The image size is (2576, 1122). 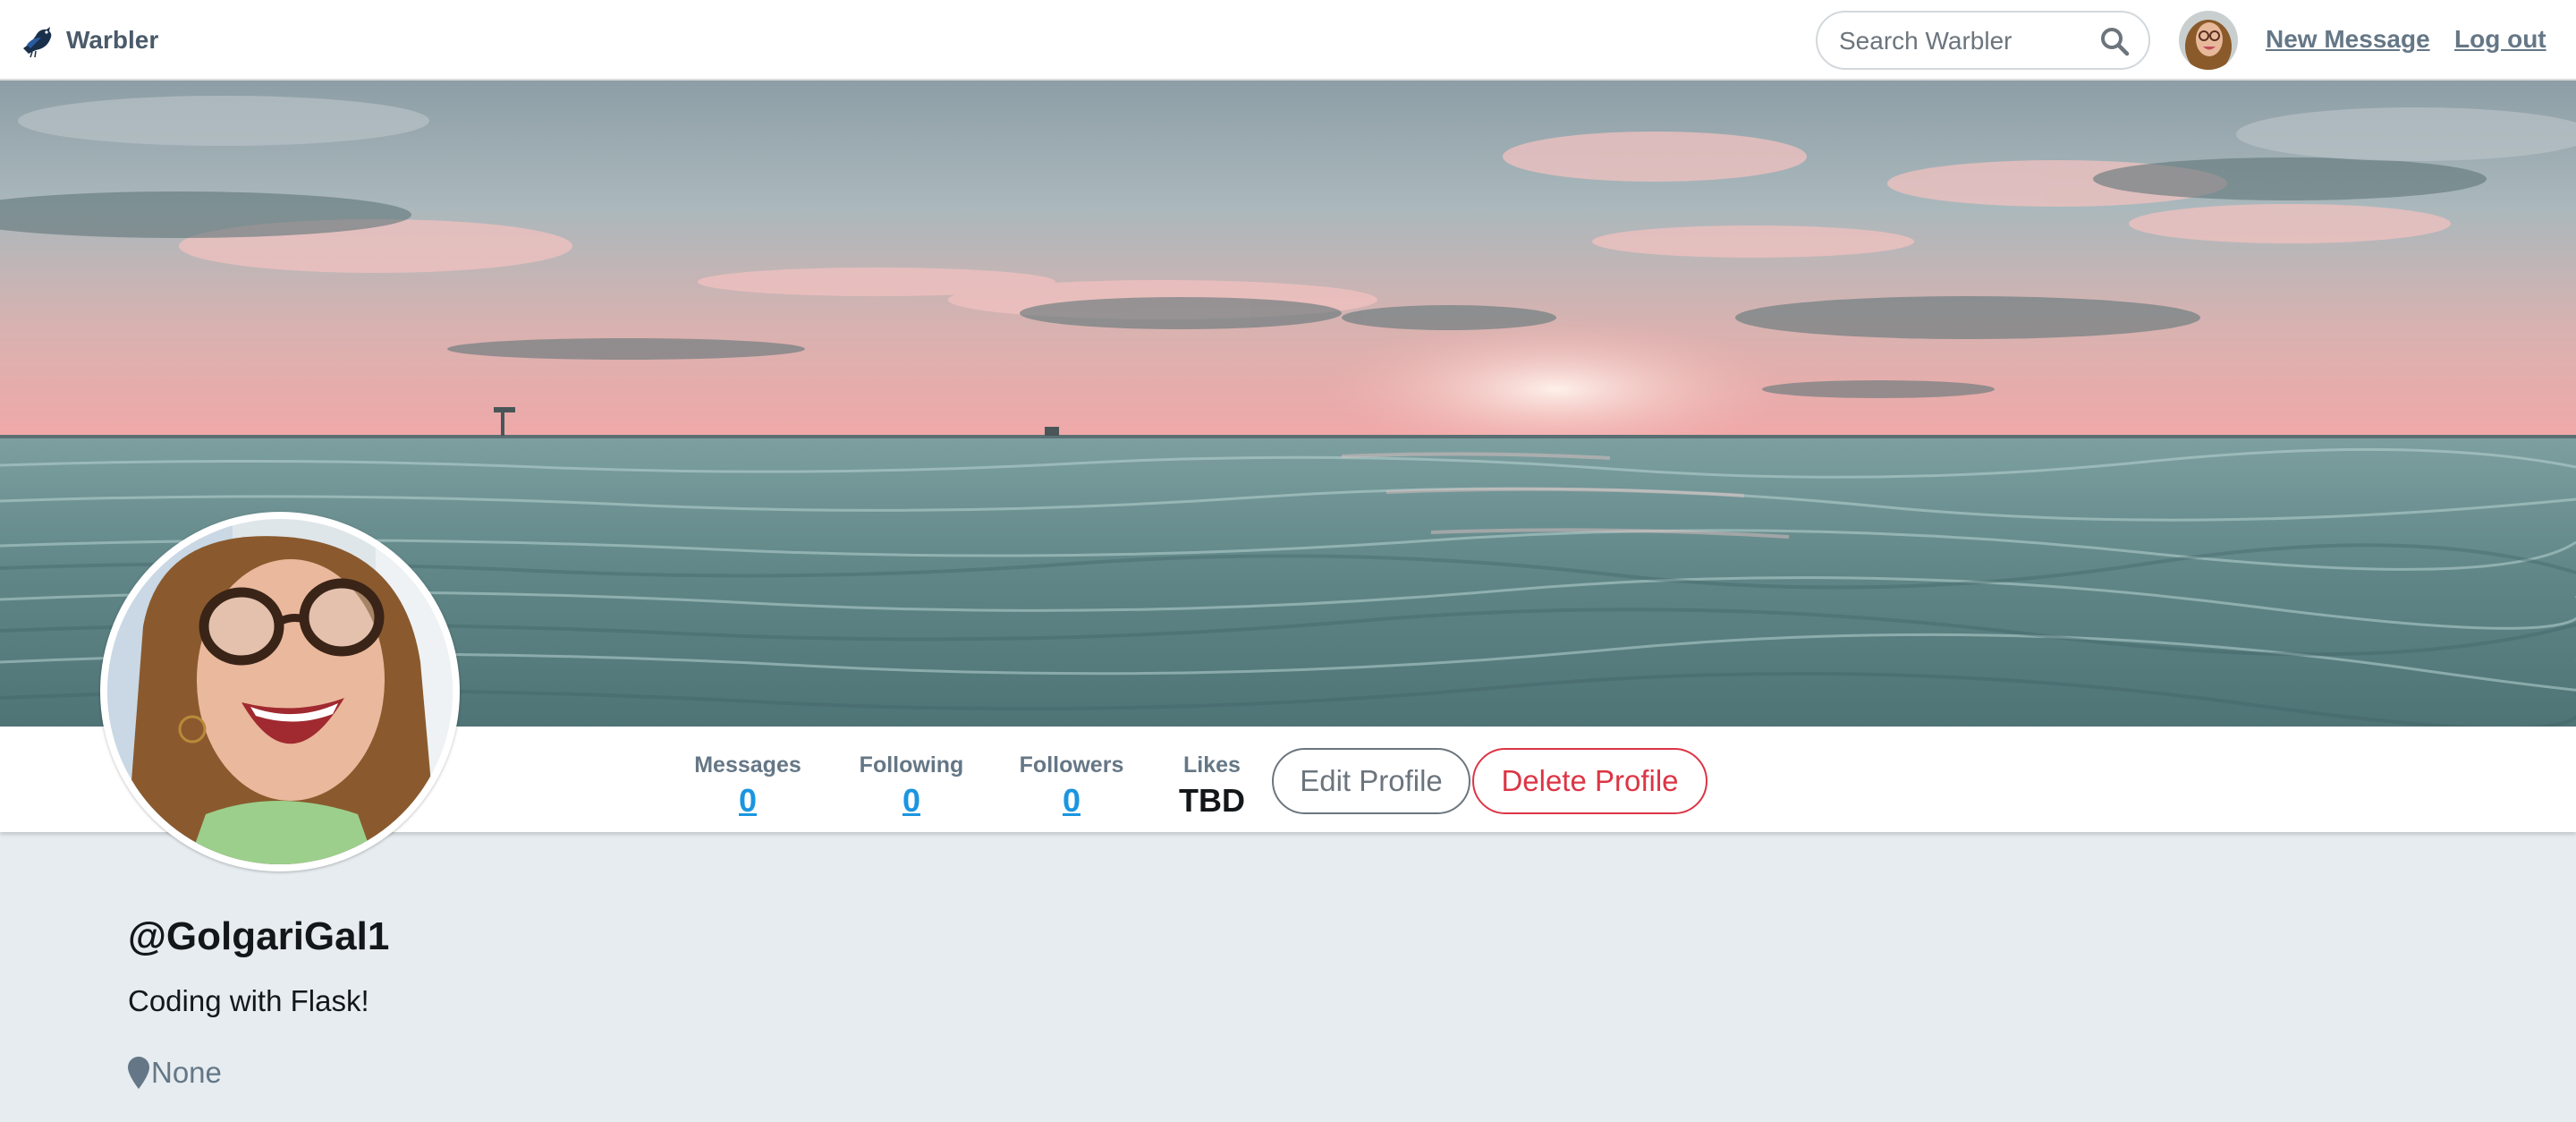 I want to click on messages-count-link: 0, so click(x=747, y=801).